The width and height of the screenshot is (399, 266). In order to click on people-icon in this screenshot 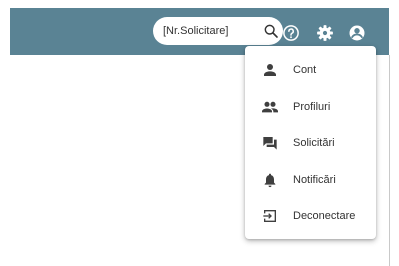, I will do `click(270, 107)`.